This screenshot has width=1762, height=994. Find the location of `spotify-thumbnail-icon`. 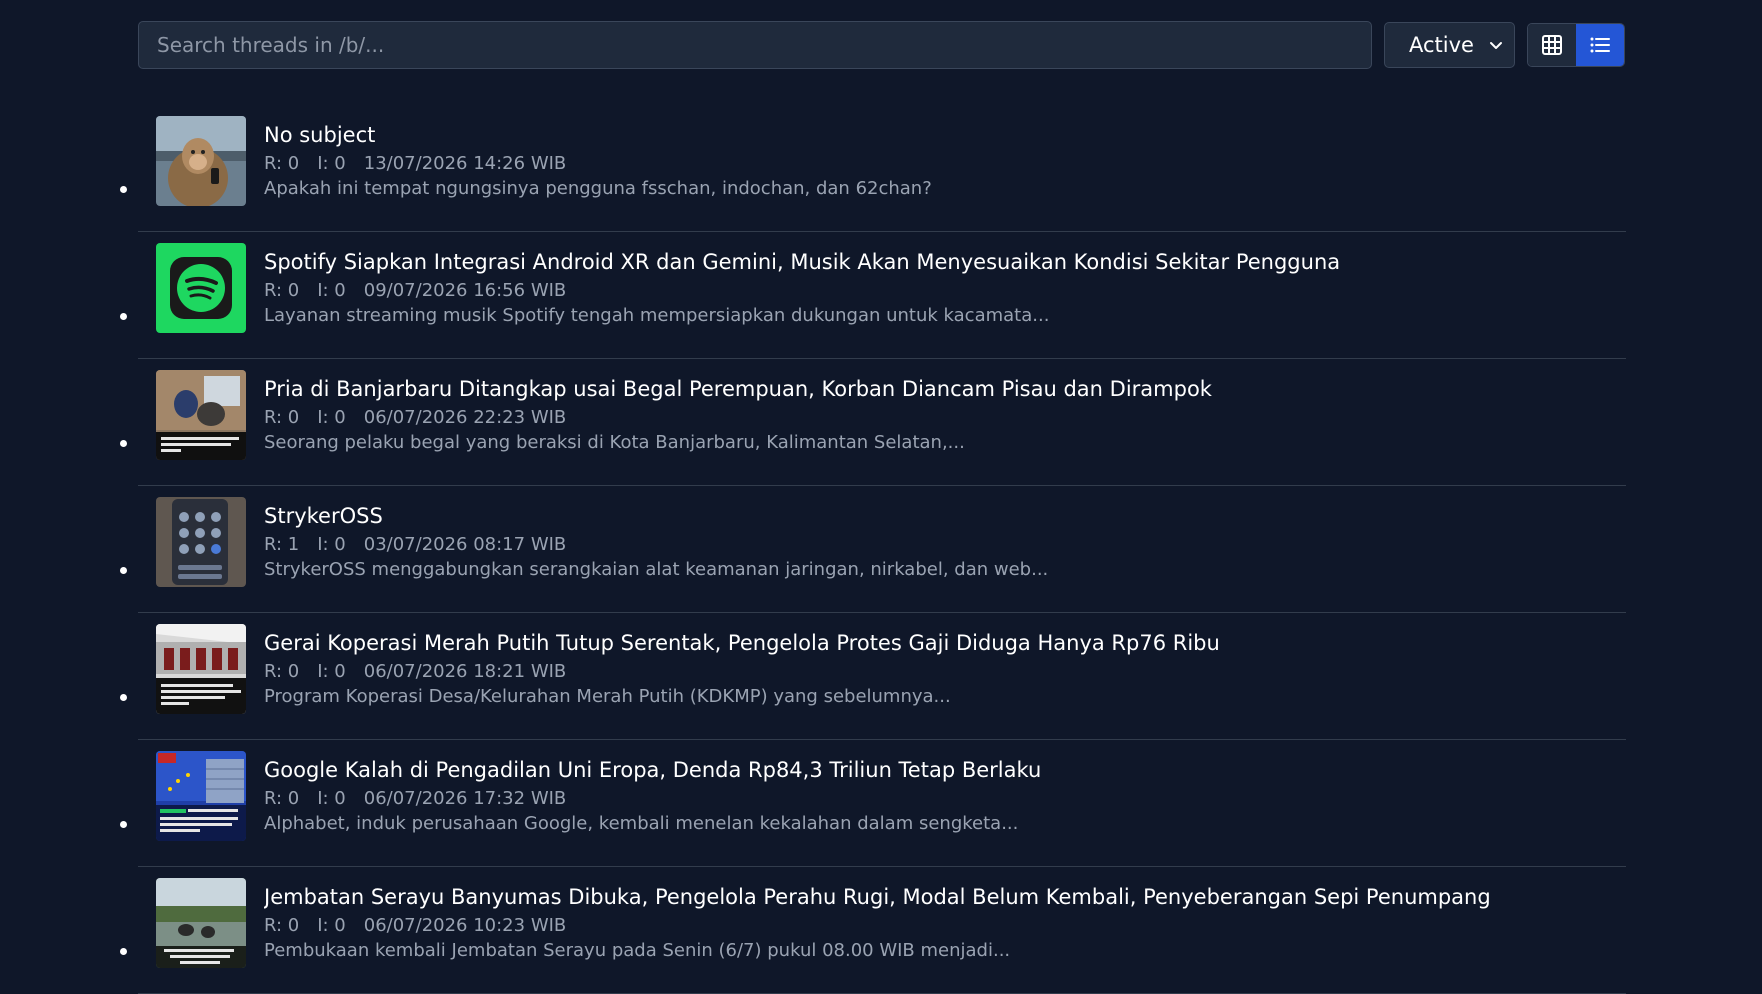

spotify-thumbnail-icon is located at coordinates (201, 288).